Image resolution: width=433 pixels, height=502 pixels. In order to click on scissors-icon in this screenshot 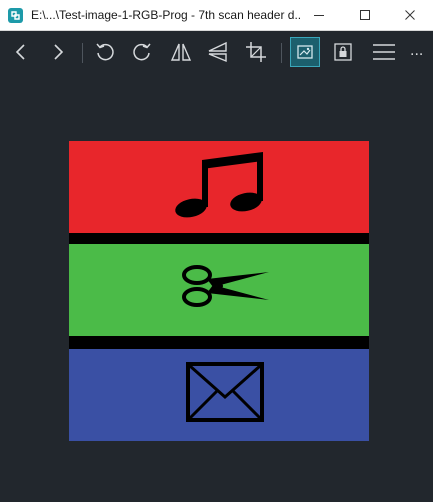, I will do `click(225, 286)`.